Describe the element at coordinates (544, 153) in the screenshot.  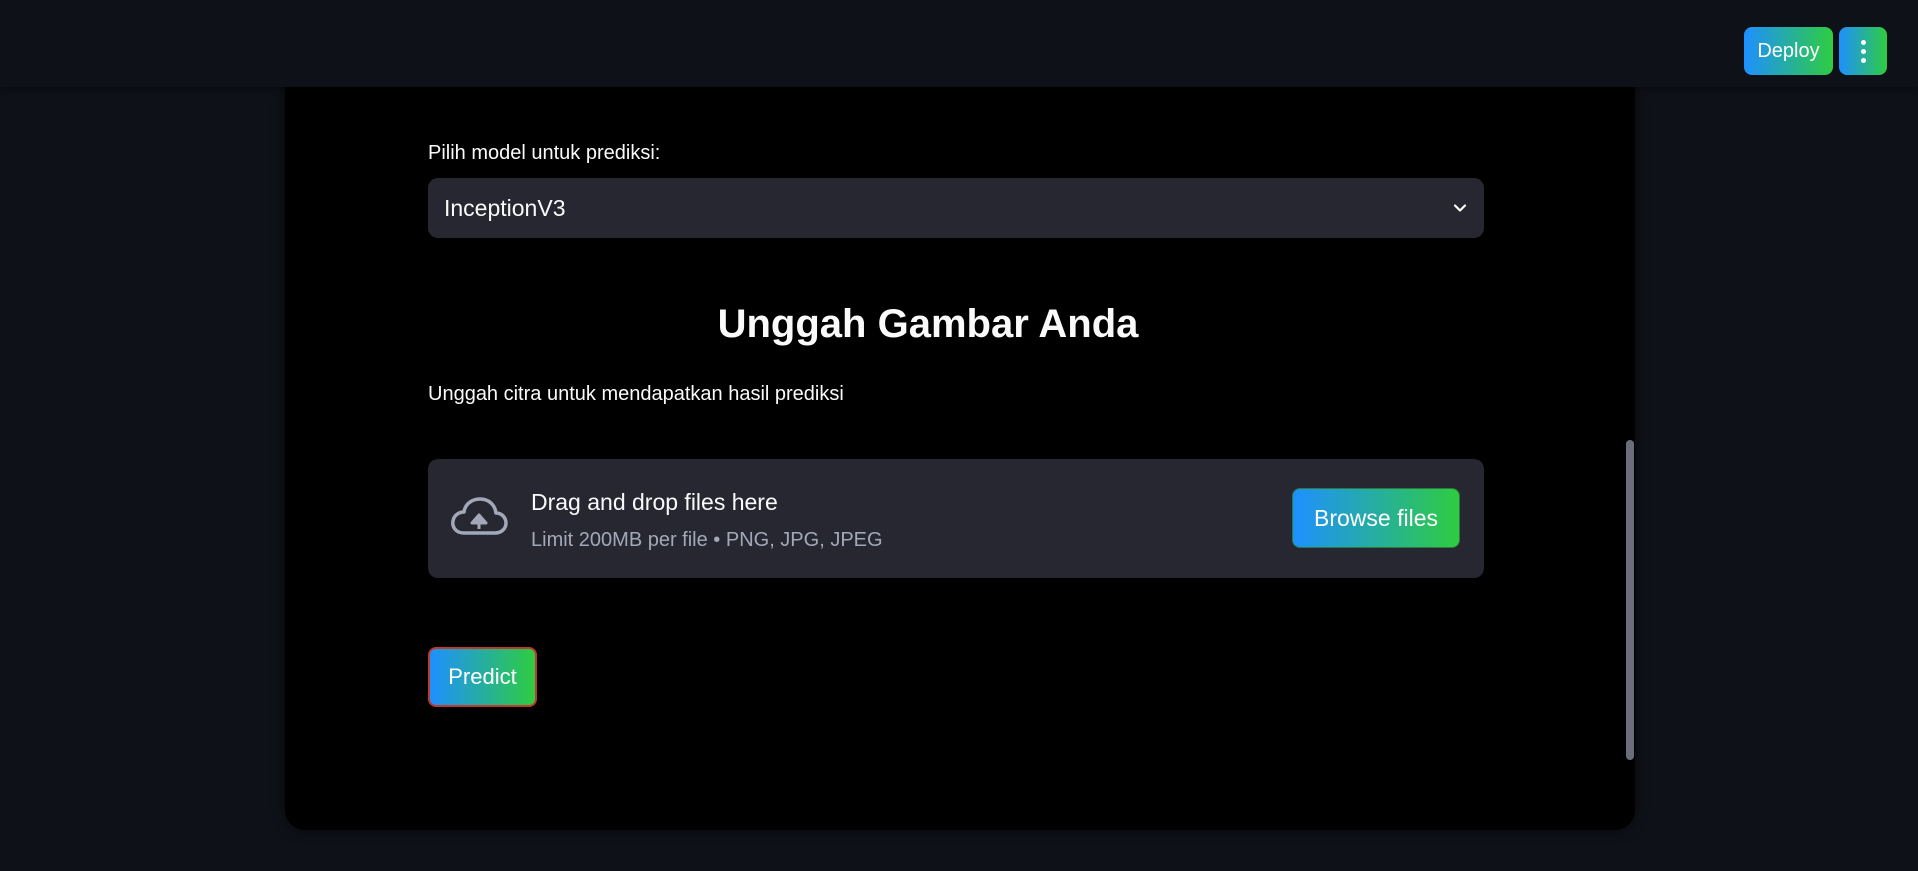
I see `model-select-label: Pilih model untuk prediksi:` at that location.